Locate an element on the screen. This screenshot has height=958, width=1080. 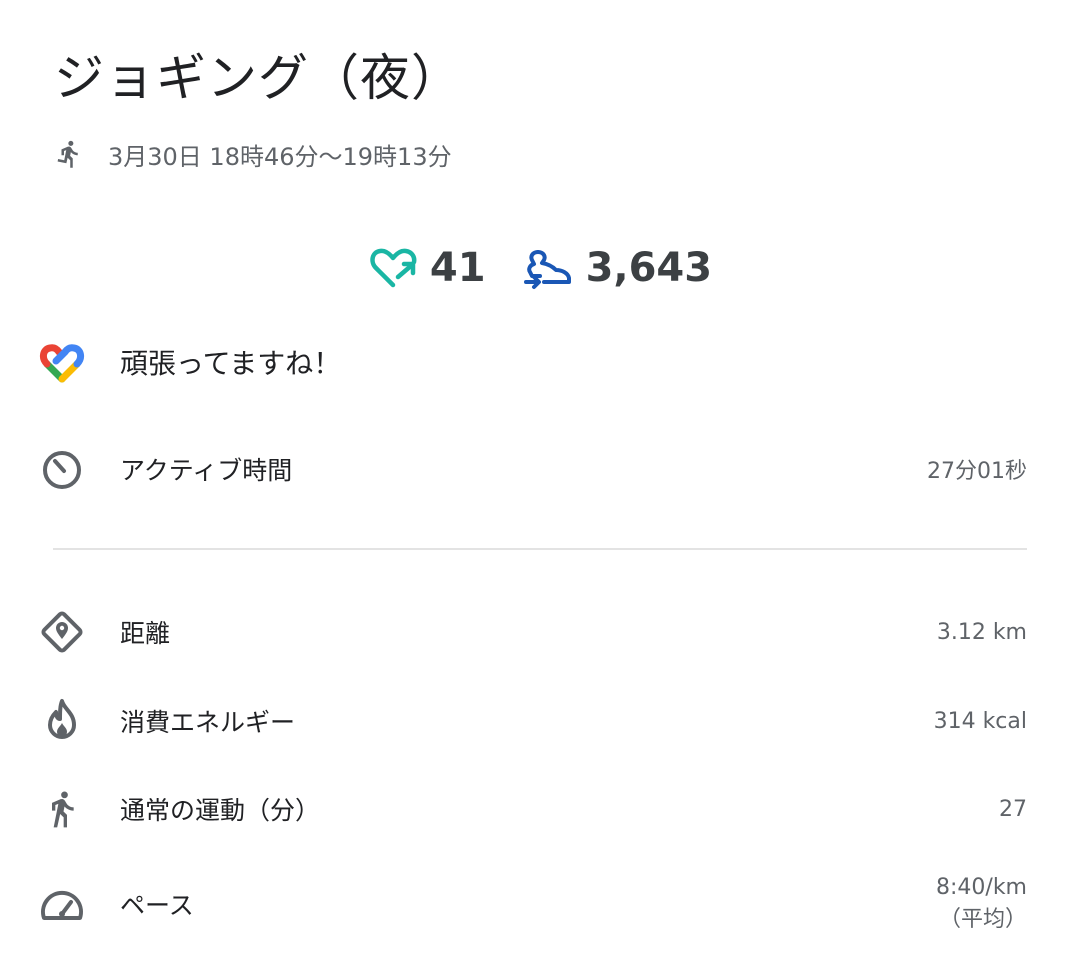
running-icon is located at coordinates (67, 154).